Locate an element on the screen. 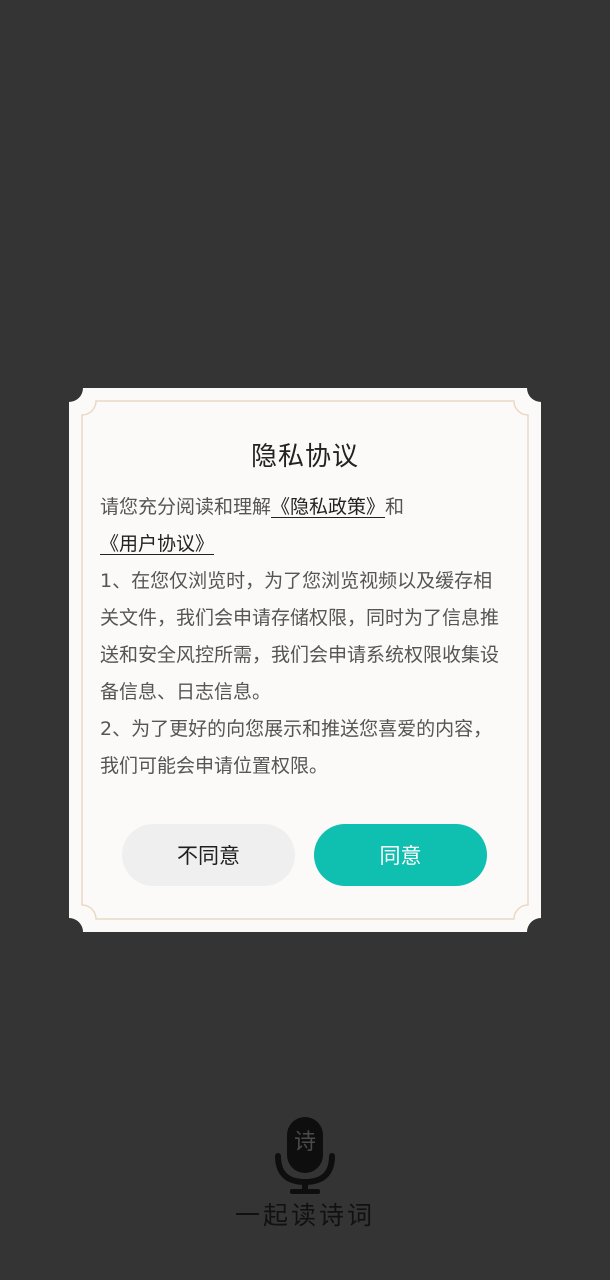 The image size is (610, 1280). disagree-button: 不同意 is located at coordinates (208, 855).